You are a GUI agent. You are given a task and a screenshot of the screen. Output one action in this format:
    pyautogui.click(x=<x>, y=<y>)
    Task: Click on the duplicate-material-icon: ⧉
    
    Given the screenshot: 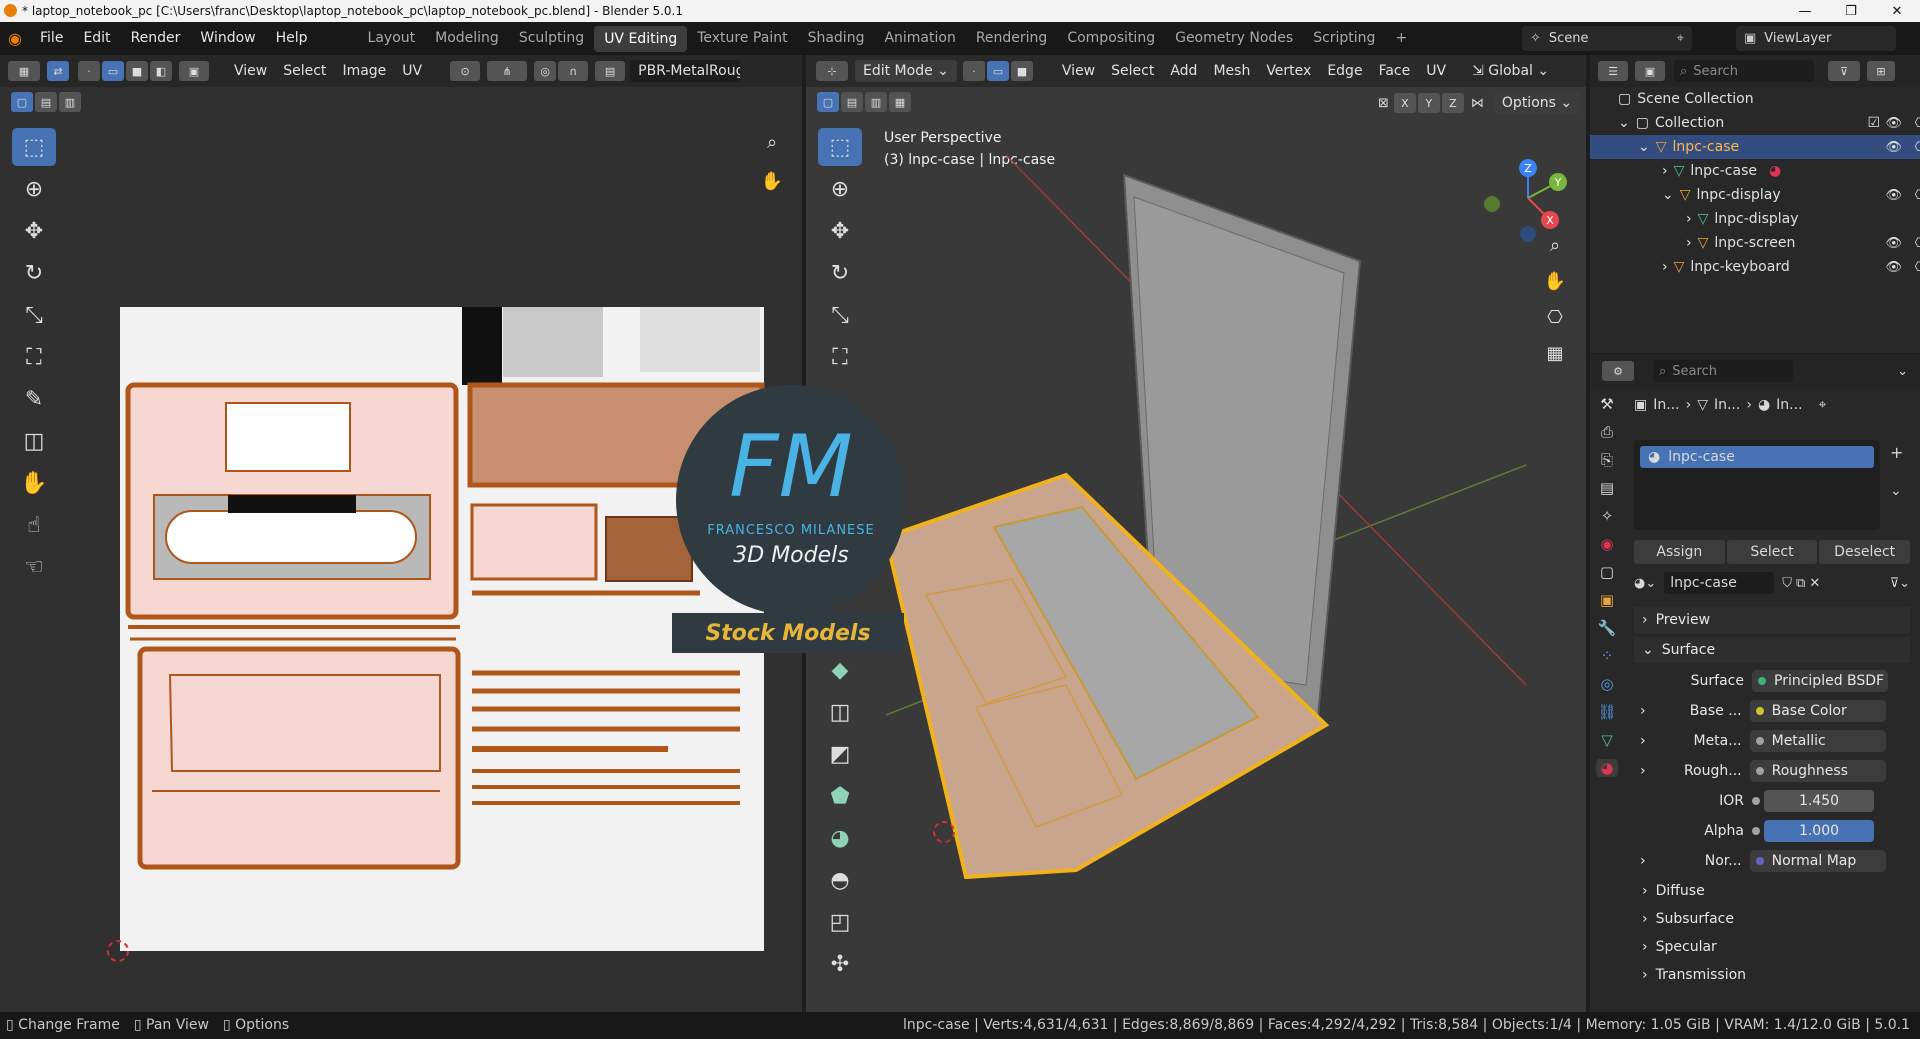 What is the action you would take?
    pyautogui.click(x=1800, y=583)
    